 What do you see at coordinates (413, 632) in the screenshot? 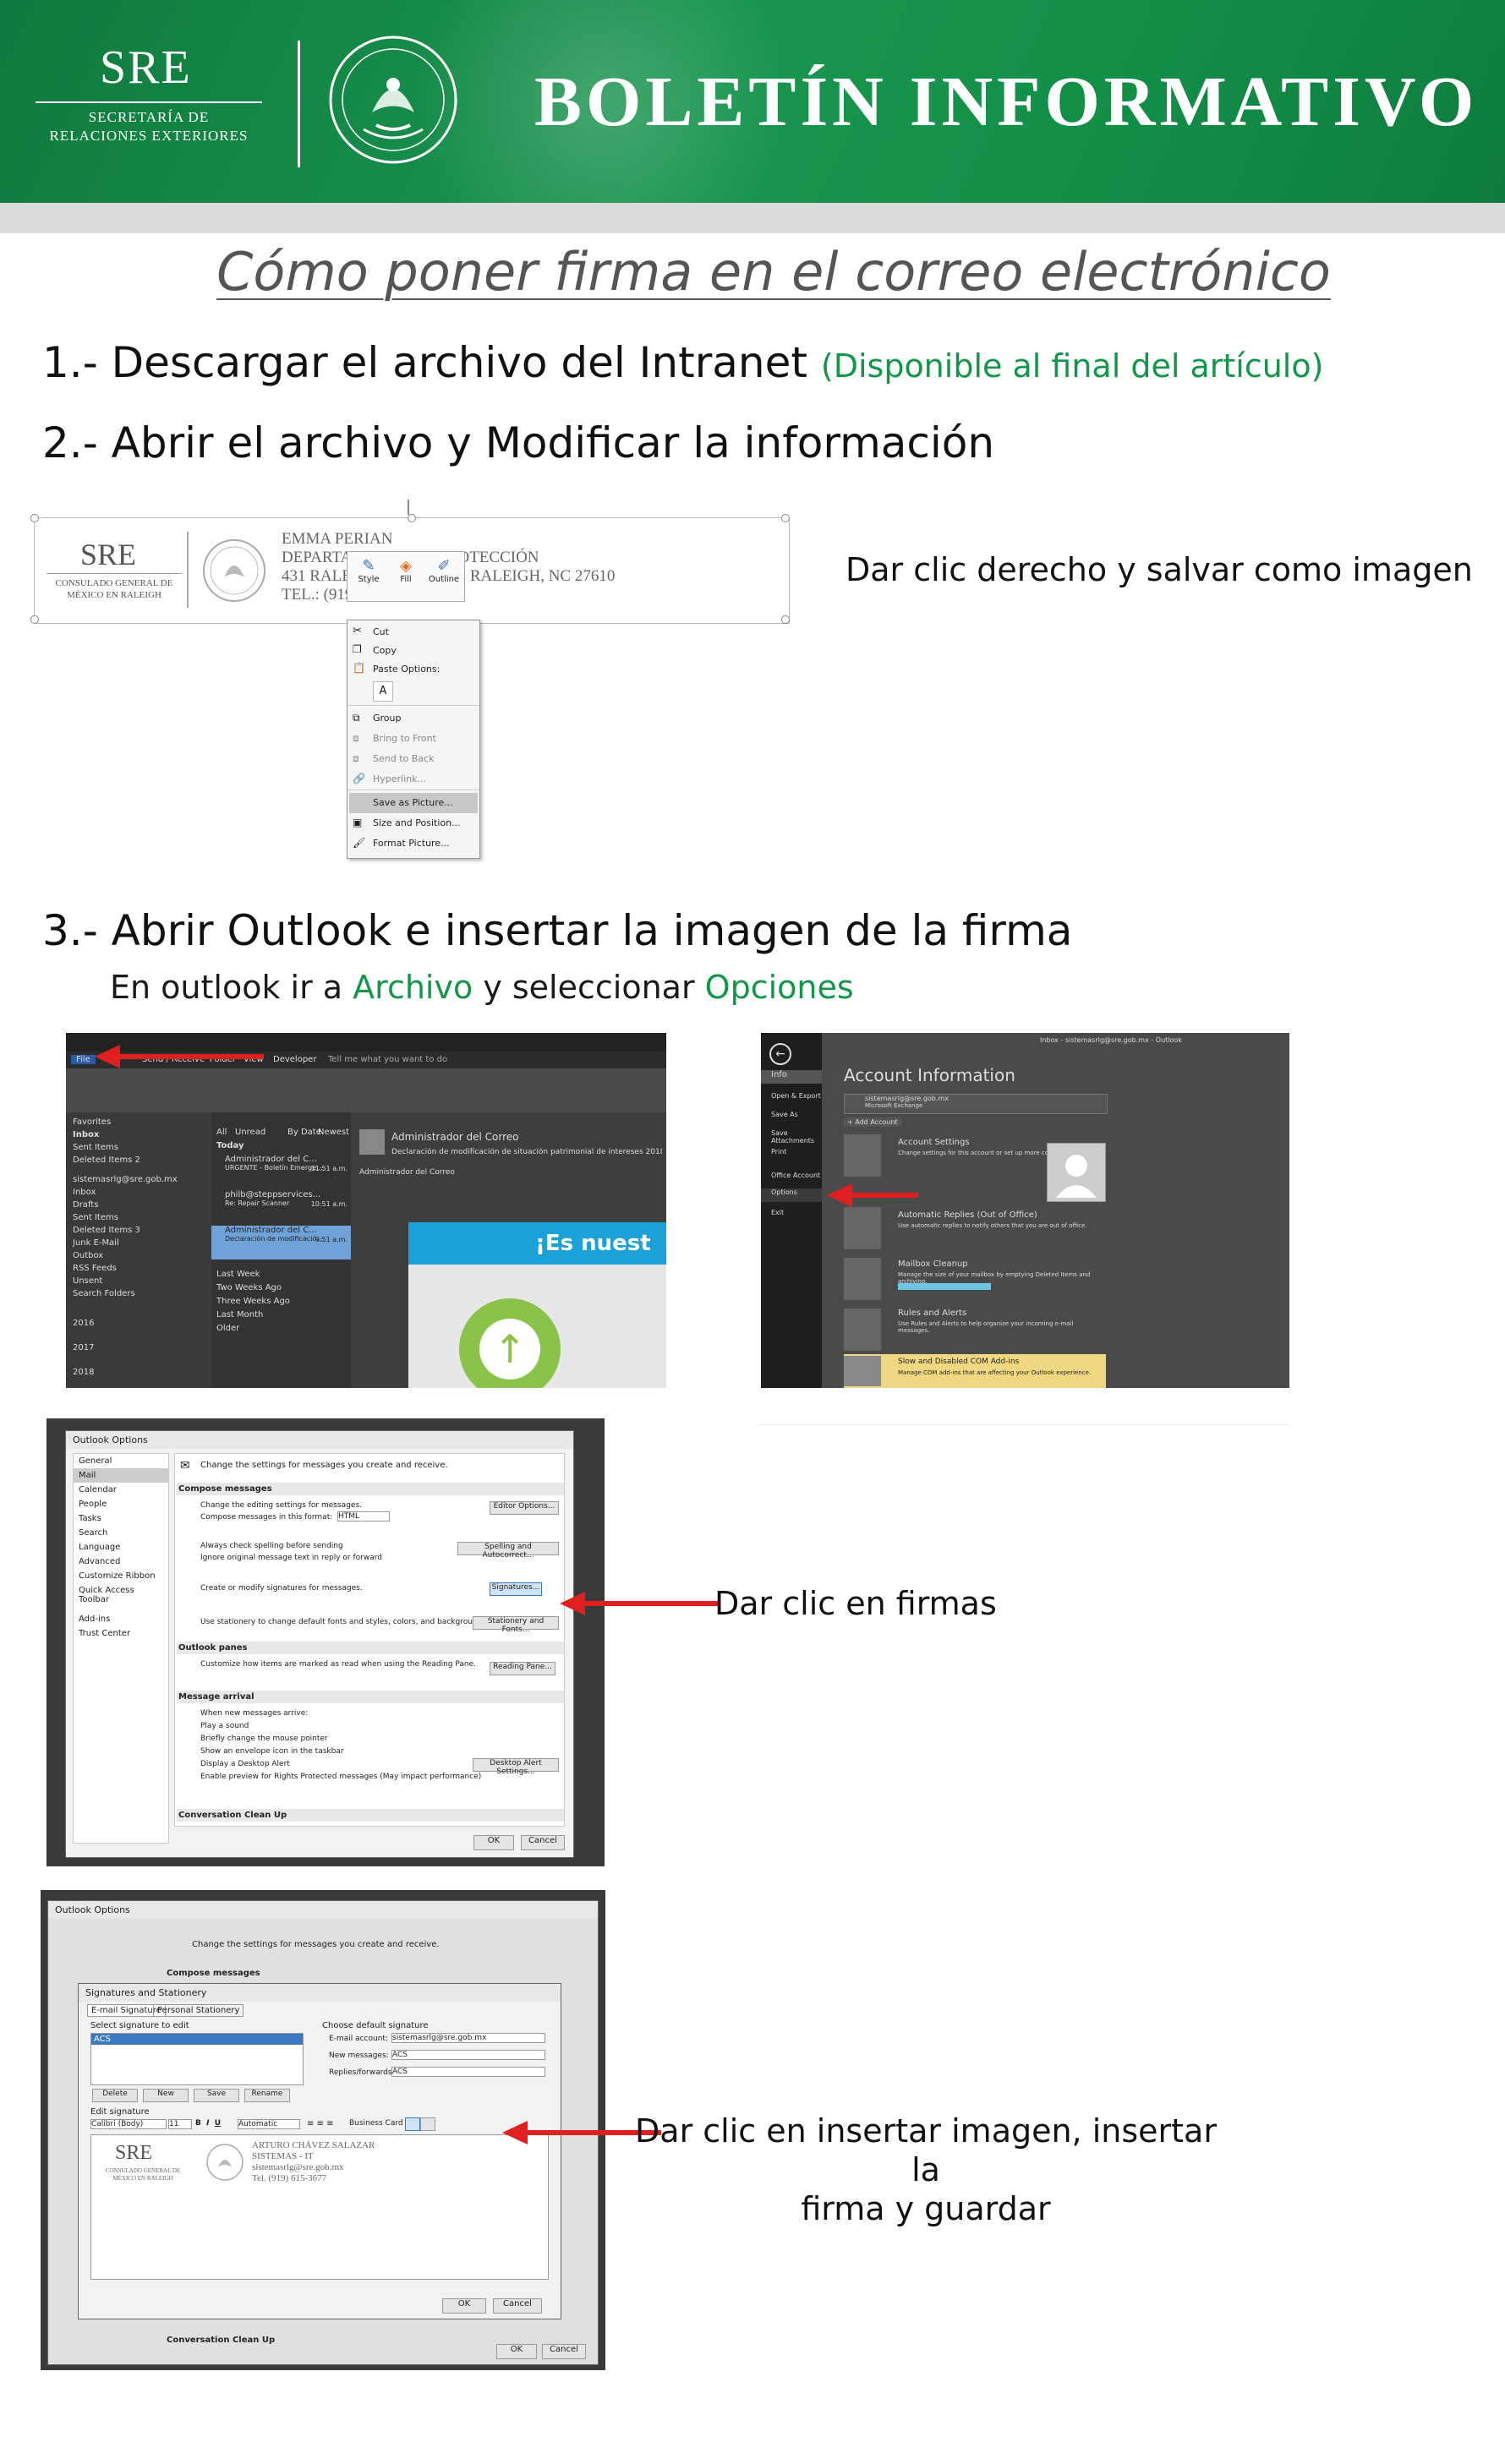
I see `menu-cut: Cut` at bounding box center [413, 632].